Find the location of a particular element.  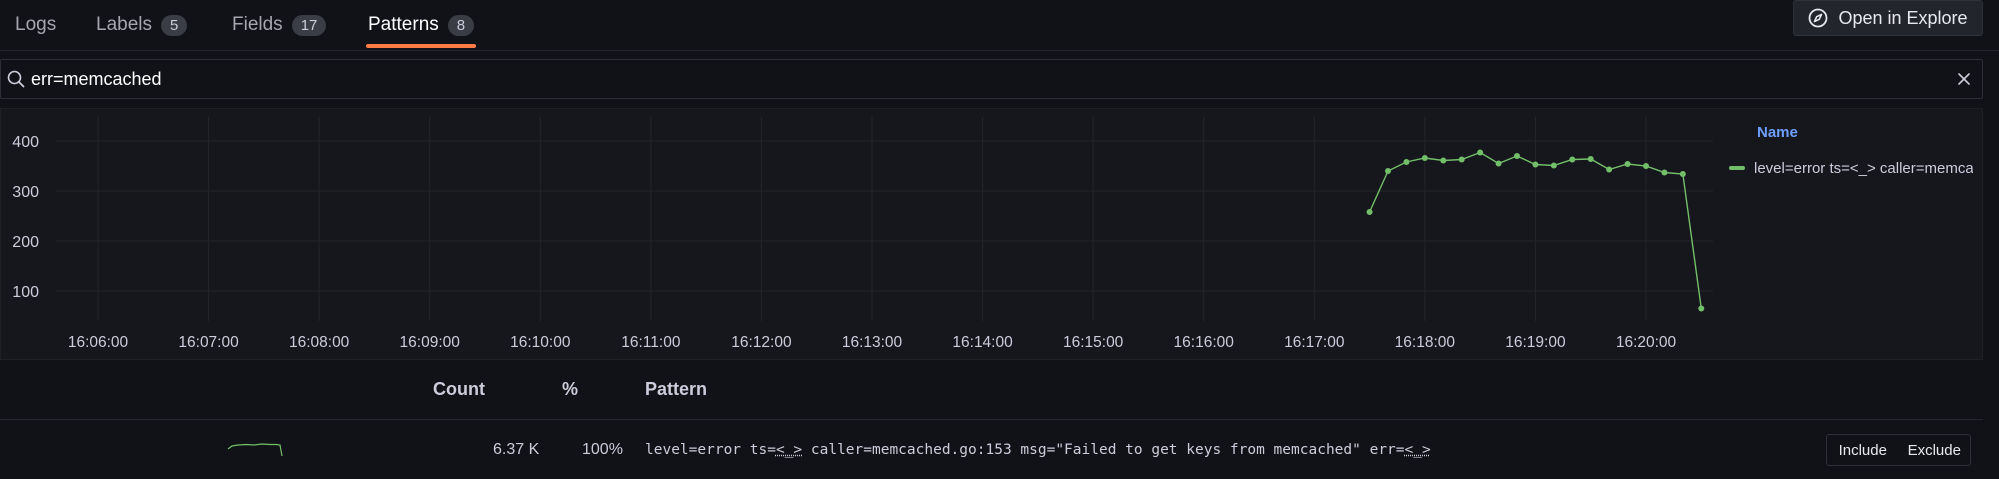

tab-label: Fields is located at coordinates (257, 24).